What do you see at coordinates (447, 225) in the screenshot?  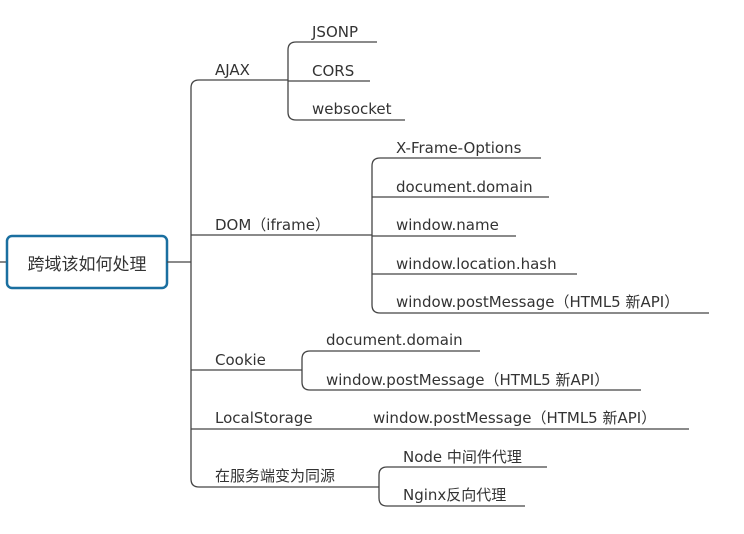 I see `leaf-window-name-label: window.name` at bounding box center [447, 225].